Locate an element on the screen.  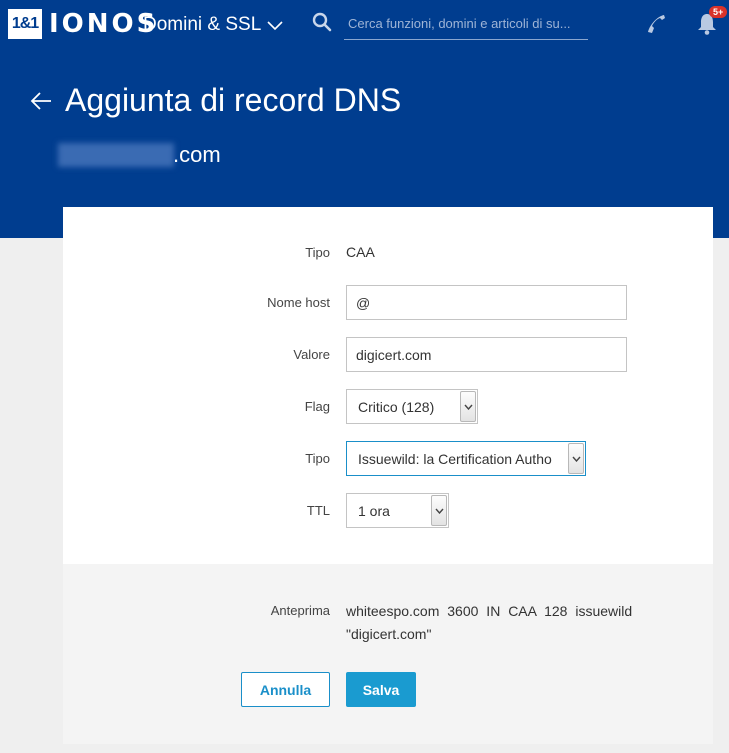
logo-text: IONOS is located at coordinates (104, 24).